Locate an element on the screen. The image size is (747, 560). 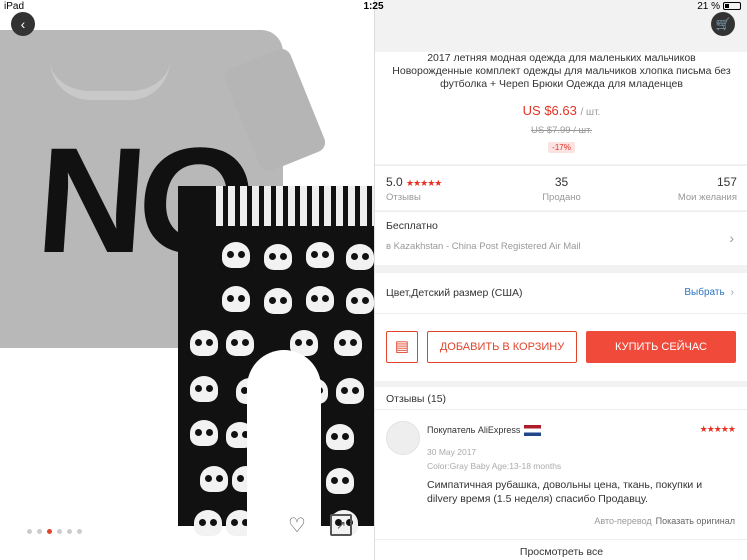
wishlist-button: ♡ is located at coordinates (297, 526).